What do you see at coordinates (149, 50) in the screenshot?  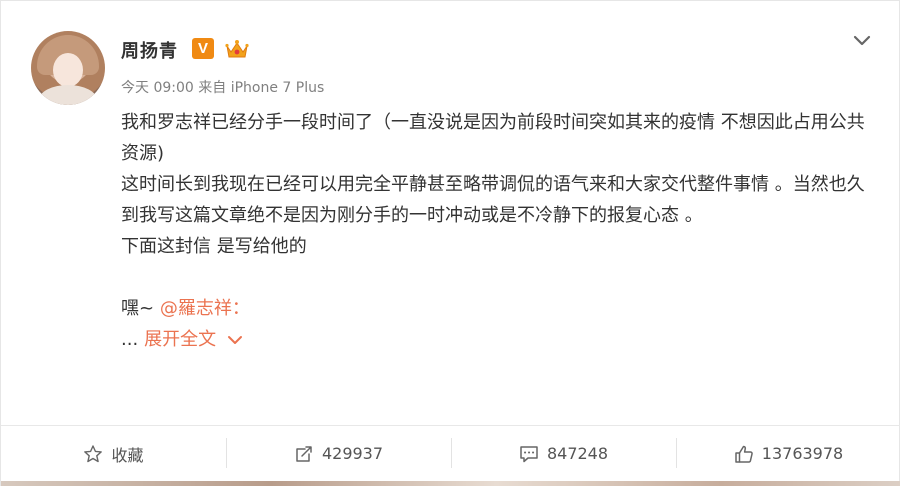 I see `username: 周扬青` at bounding box center [149, 50].